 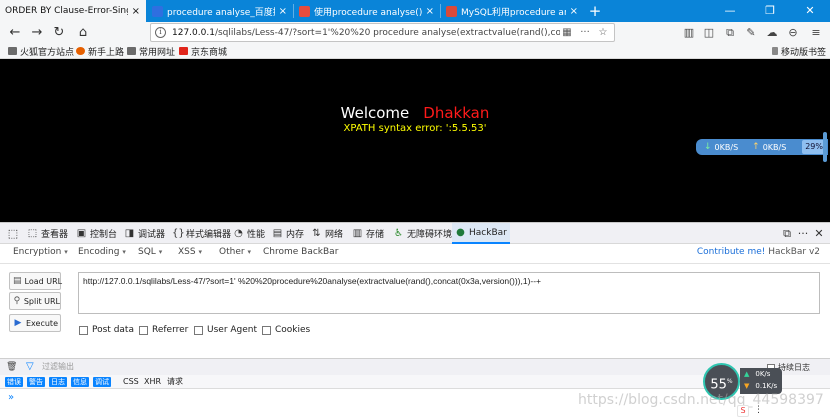 What do you see at coordinates (810, 11) in the screenshot?
I see `close-window-button: ✕` at bounding box center [810, 11].